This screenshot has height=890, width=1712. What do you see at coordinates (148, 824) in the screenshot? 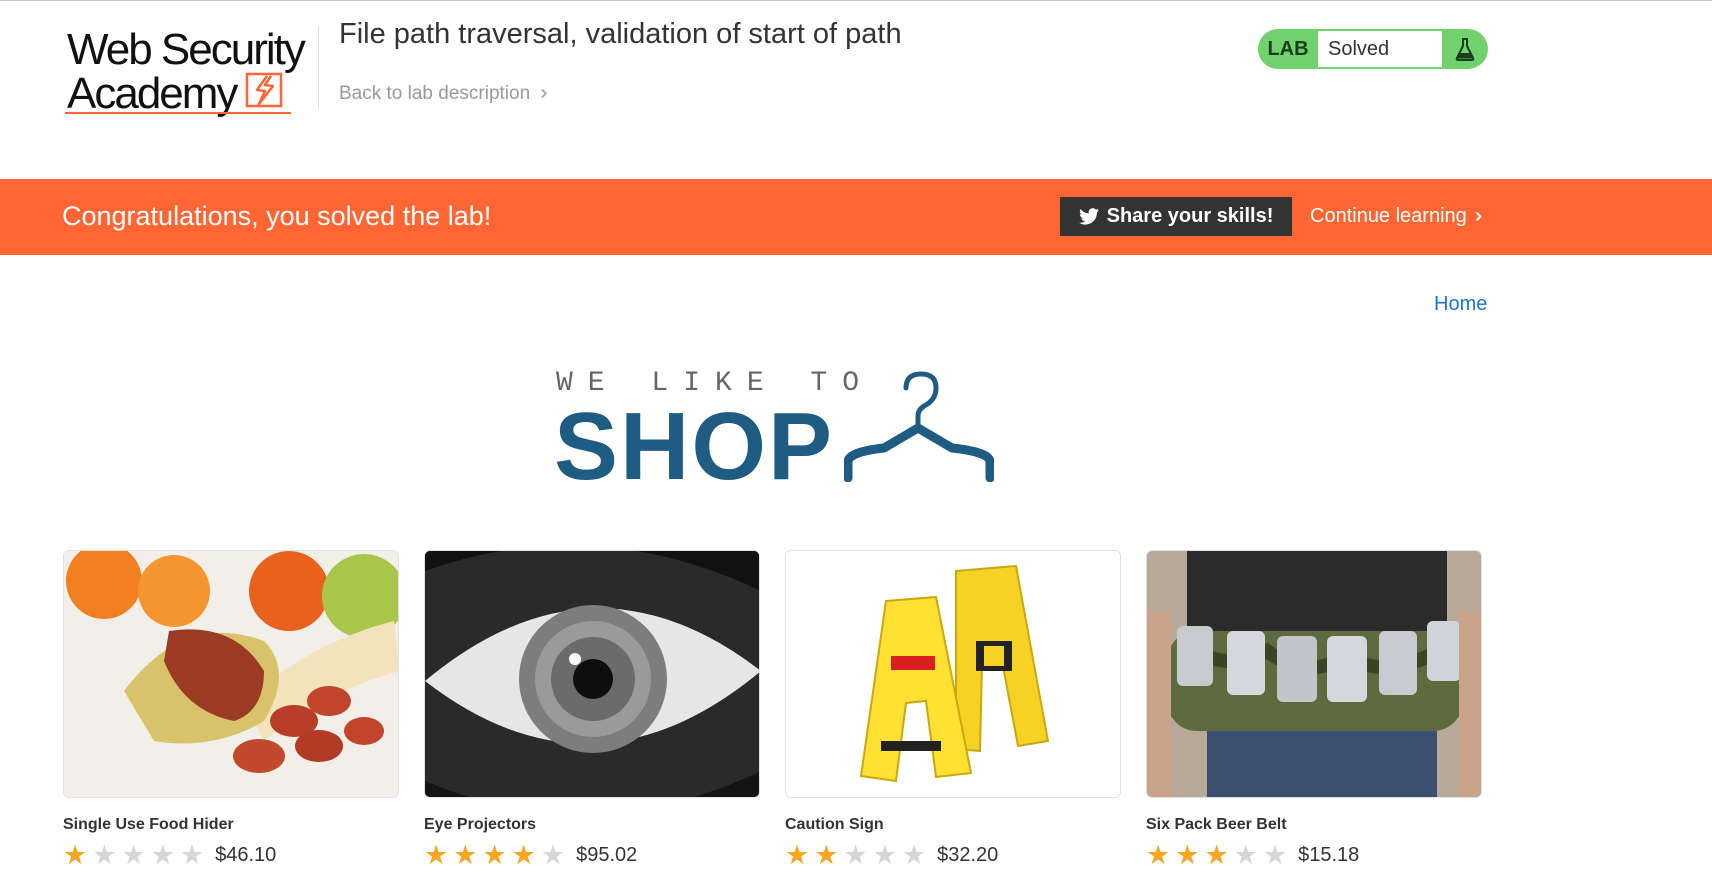
I see `product-name: Single Use Food Hider` at bounding box center [148, 824].